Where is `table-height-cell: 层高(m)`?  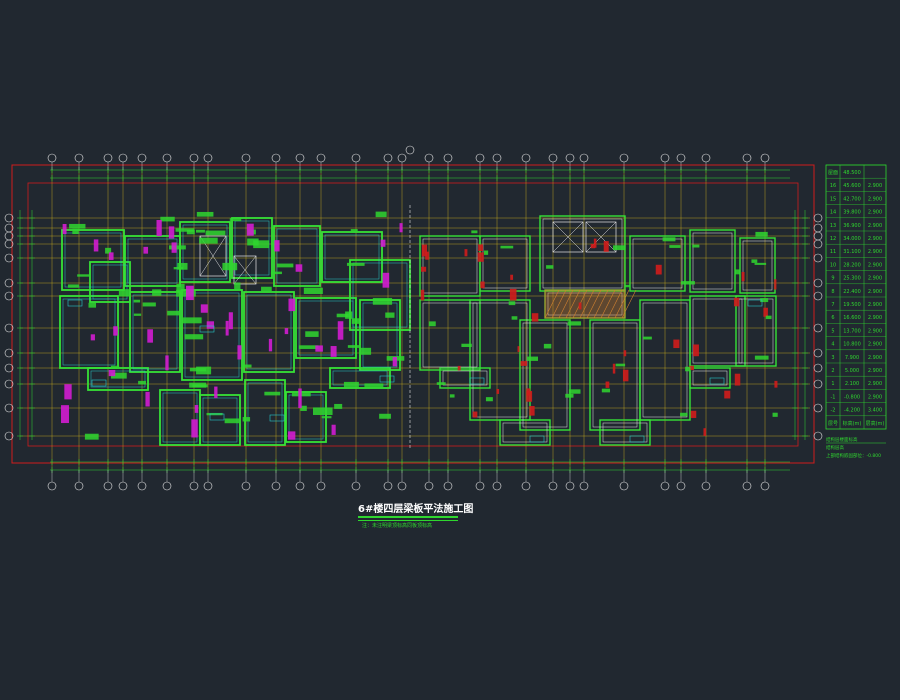
table-height-cell: 层高(m) is located at coordinates (875, 423).